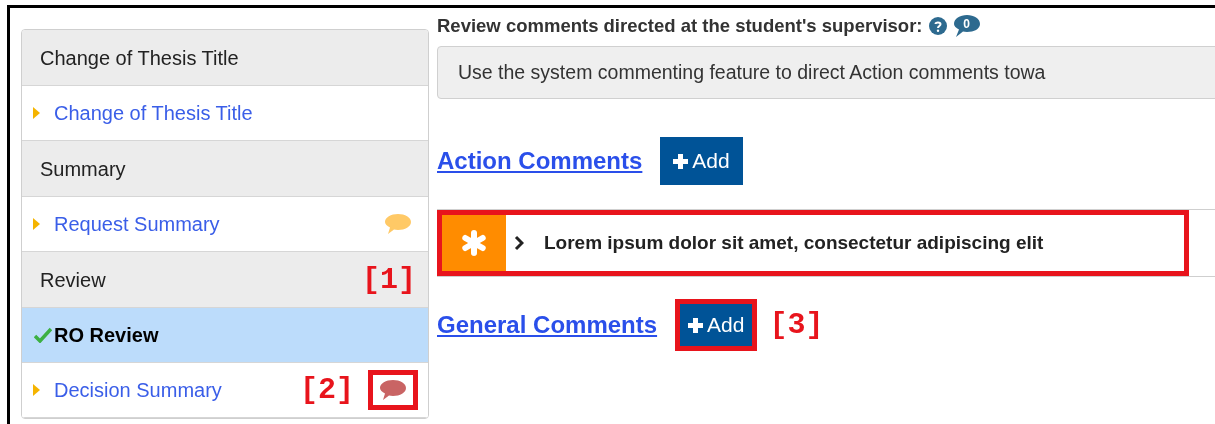 The width and height of the screenshot is (1215, 424). I want to click on callout-label: [2], so click(327, 390).